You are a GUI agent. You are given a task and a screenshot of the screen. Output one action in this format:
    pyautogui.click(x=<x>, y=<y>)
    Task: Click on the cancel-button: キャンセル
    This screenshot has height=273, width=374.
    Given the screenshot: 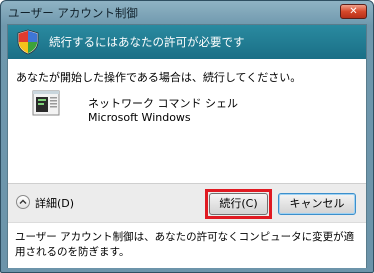 What is the action you would take?
    pyautogui.click(x=317, y=204)
    